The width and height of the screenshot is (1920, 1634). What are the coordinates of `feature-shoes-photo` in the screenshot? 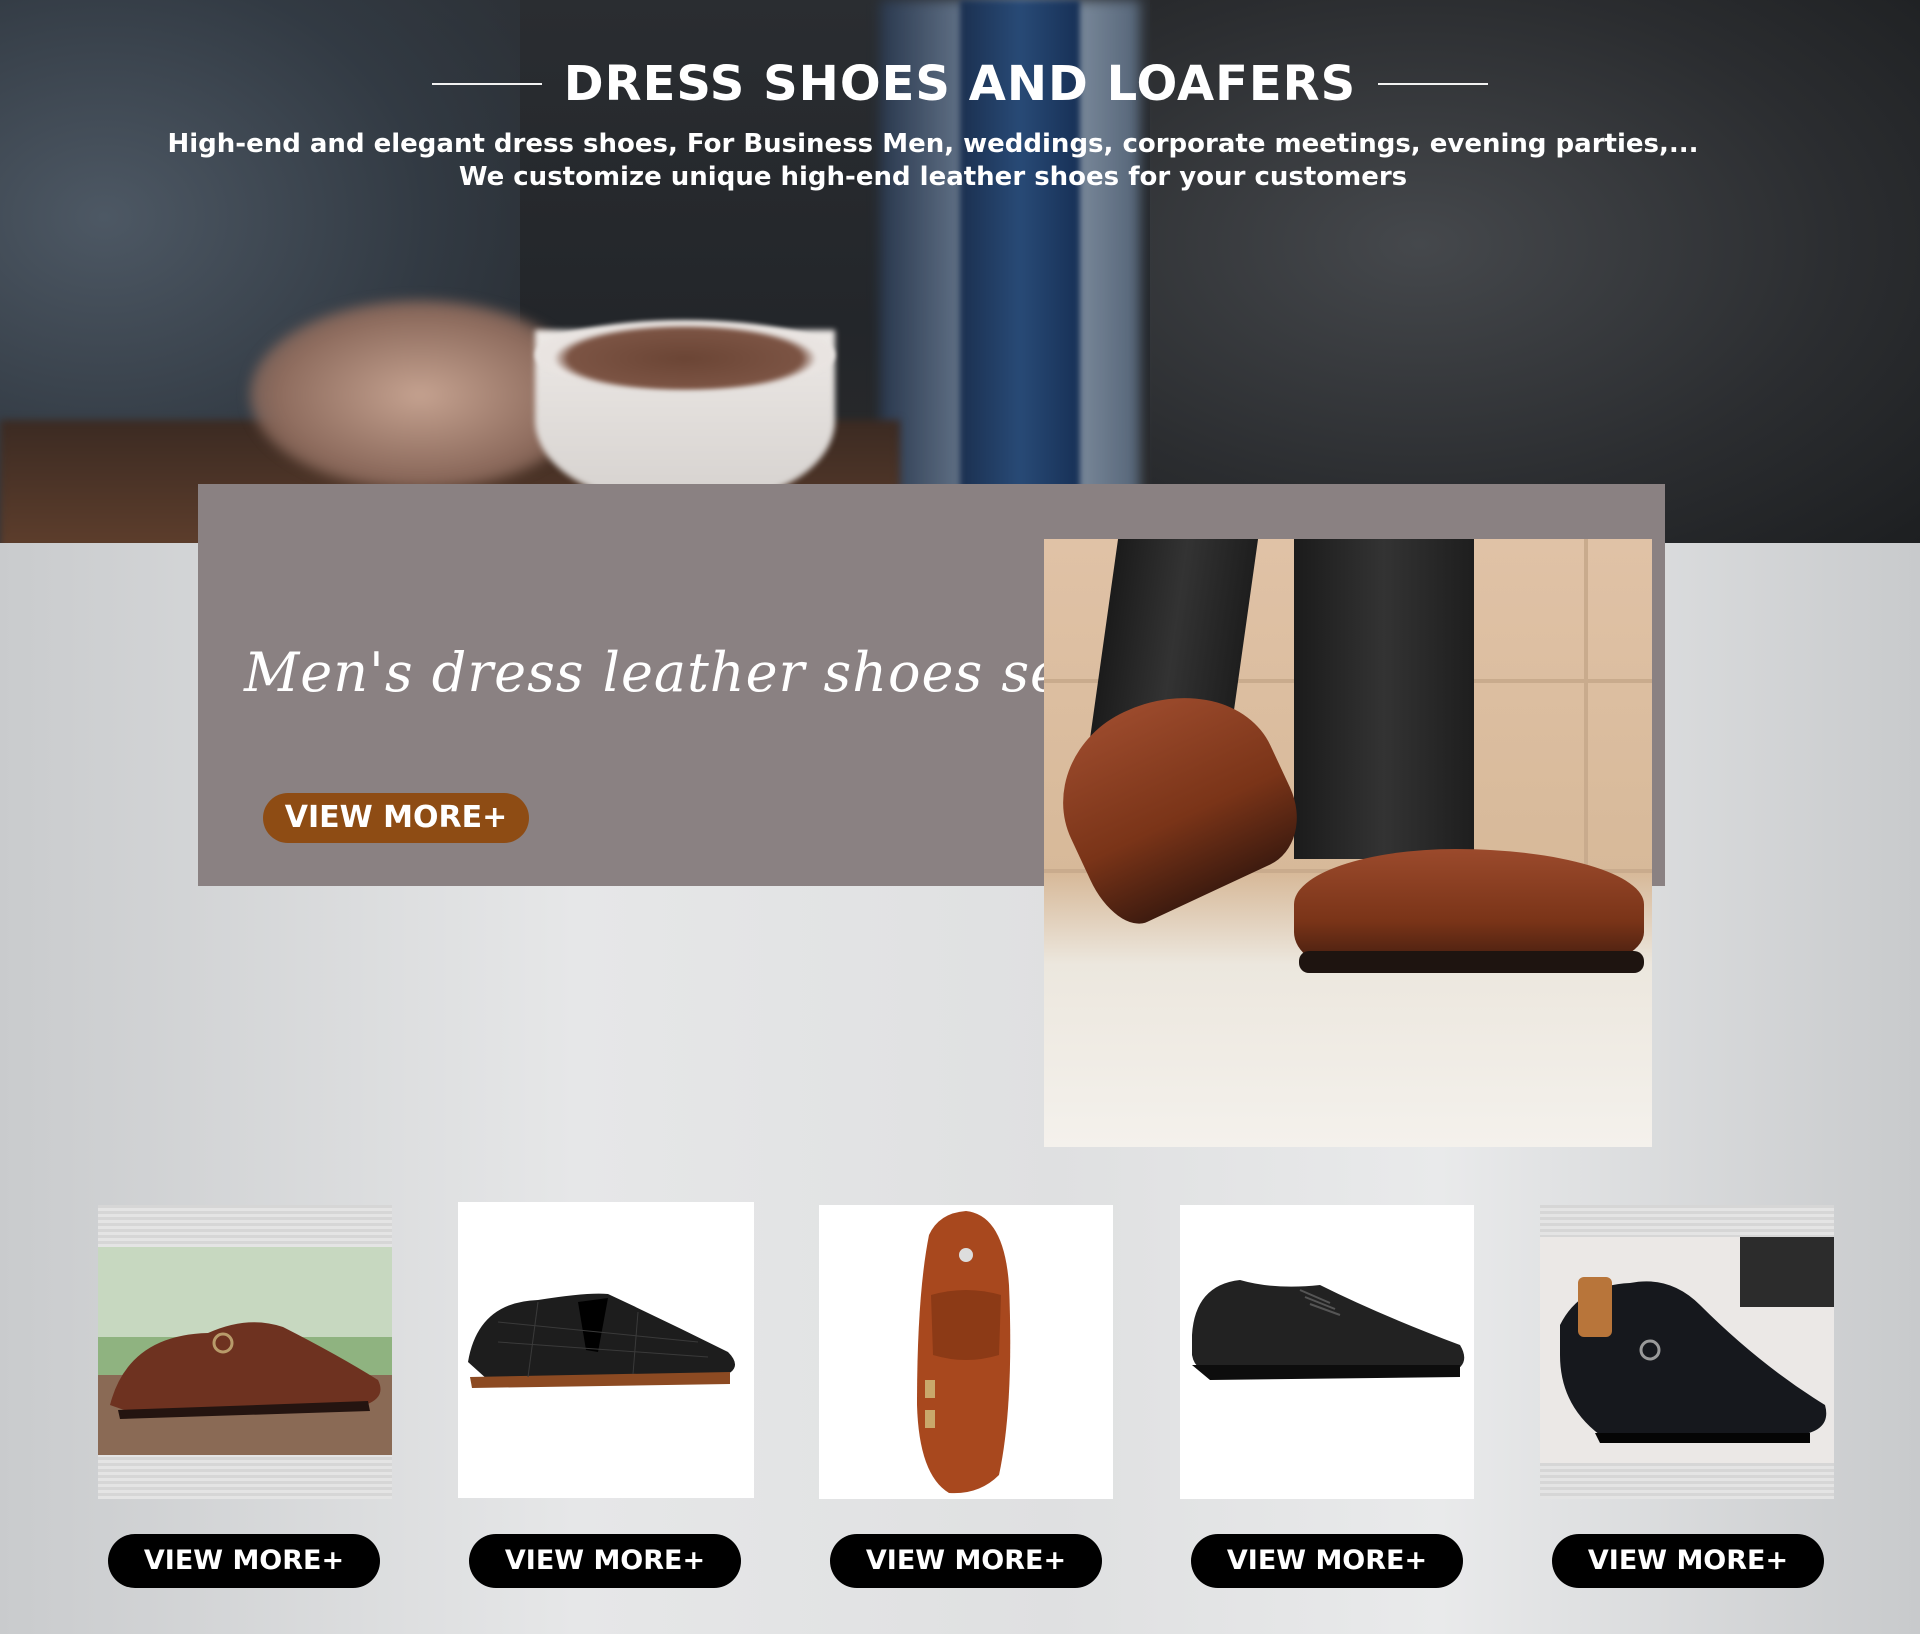 It's located at (1348, 843).